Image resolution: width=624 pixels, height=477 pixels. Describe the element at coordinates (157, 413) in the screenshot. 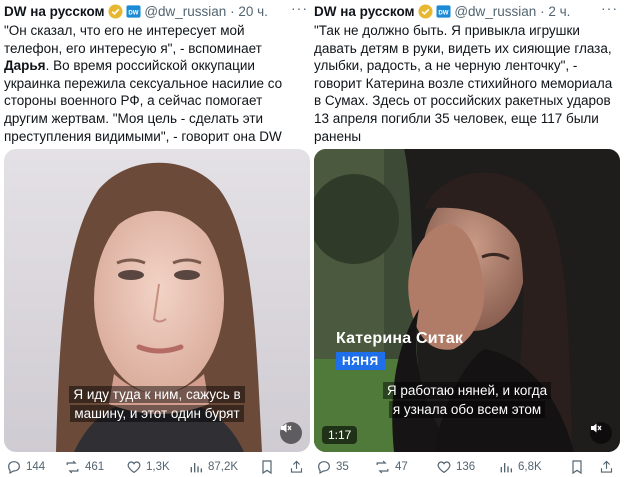

I see `caption-line: машину, и этот один бурят` at that location.